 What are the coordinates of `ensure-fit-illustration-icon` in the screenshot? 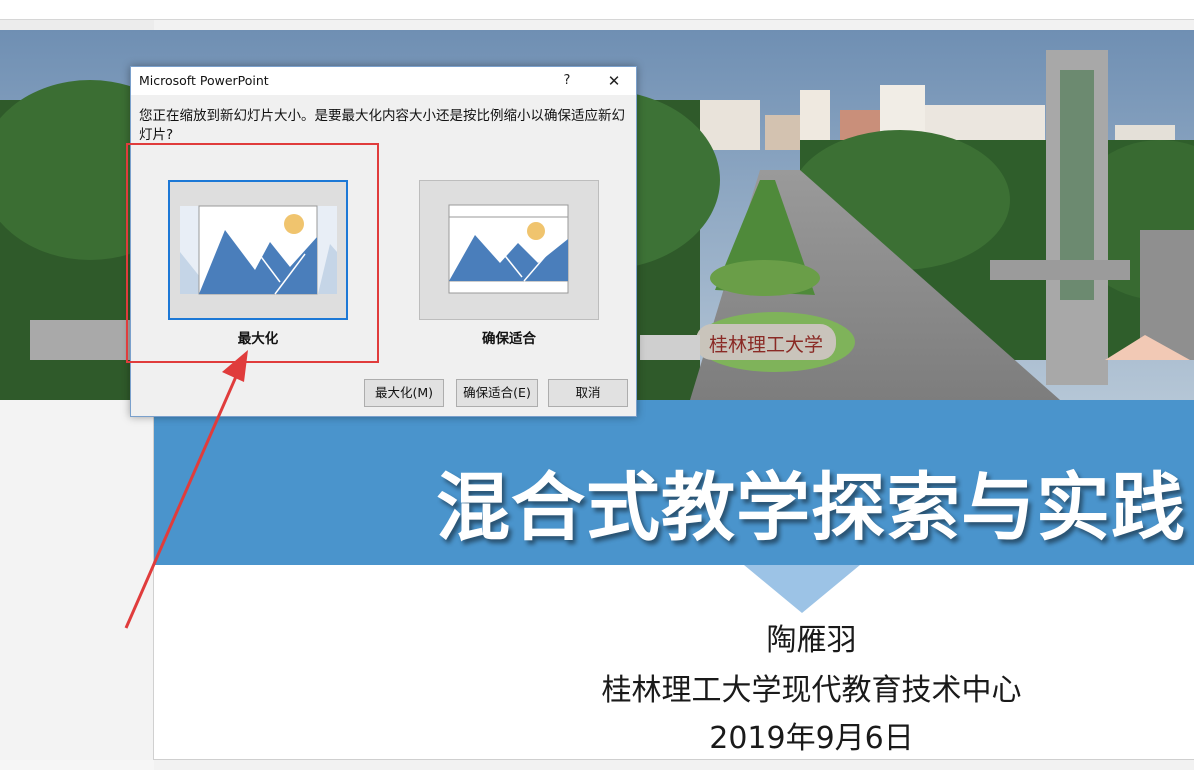 It's located at (508, 249).